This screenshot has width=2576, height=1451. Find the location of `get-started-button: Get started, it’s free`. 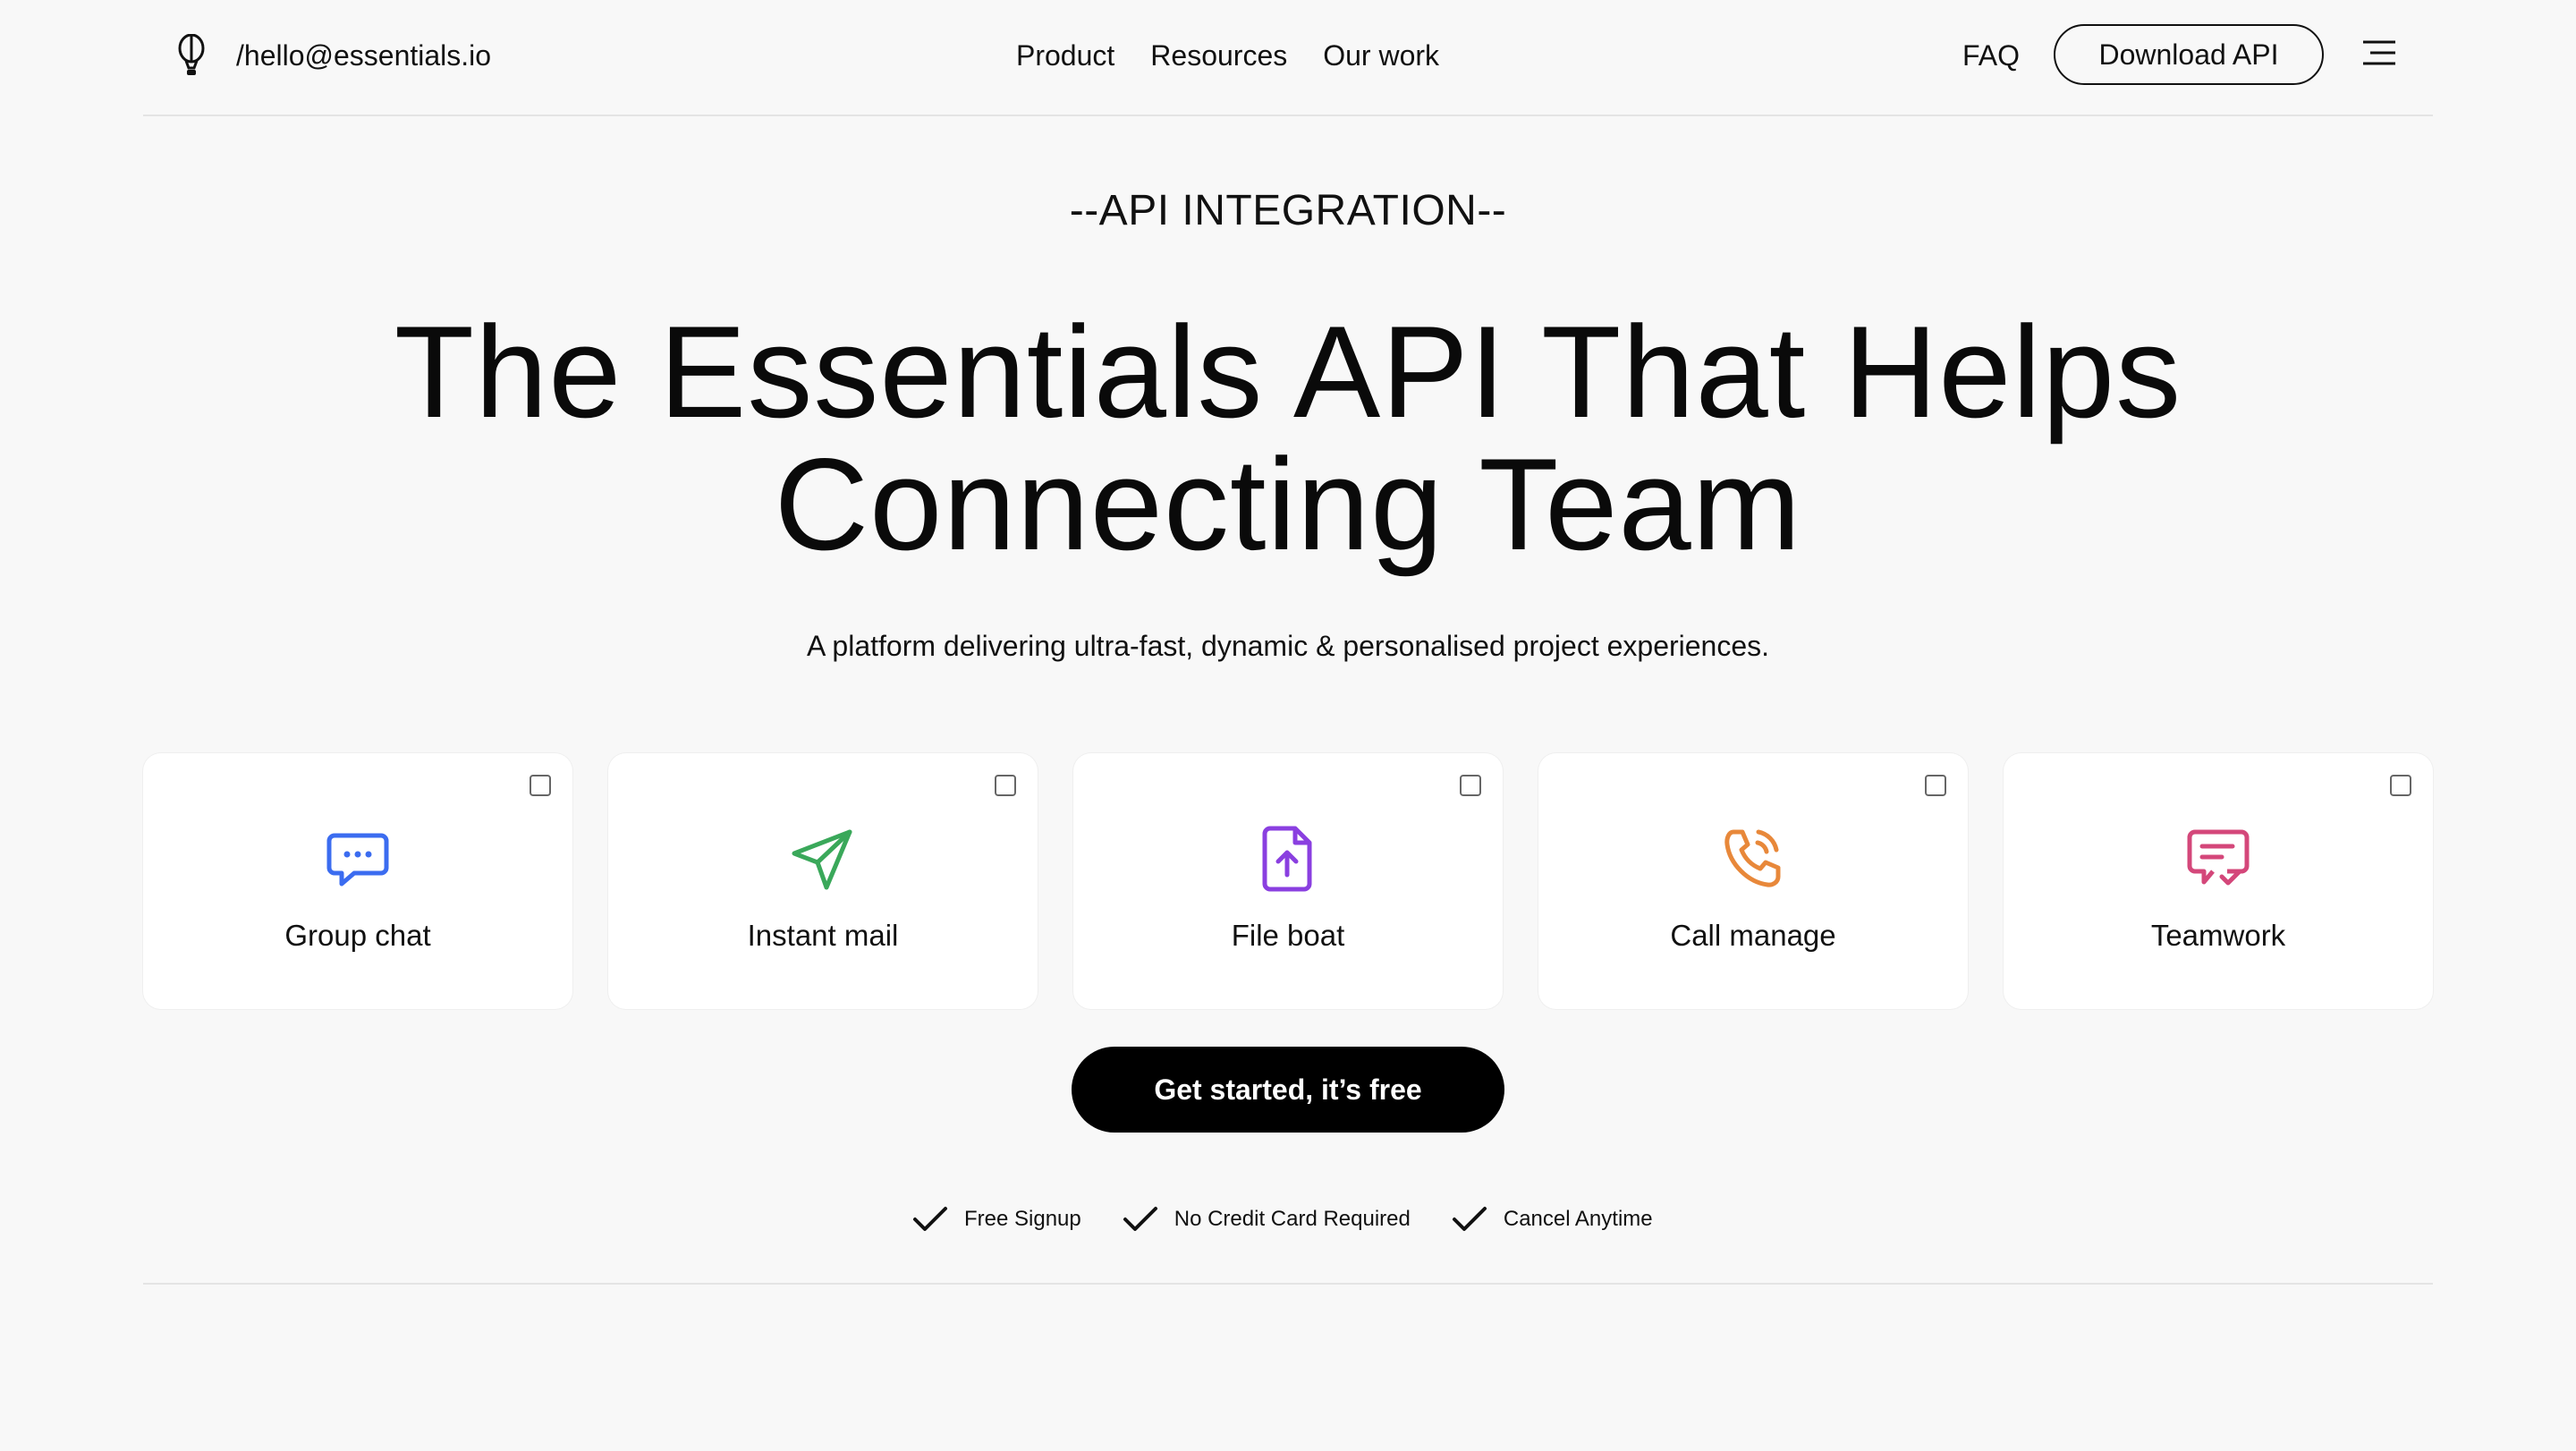

get-started-button: Get started, it’s free is located at coordinates (1288, 1090).